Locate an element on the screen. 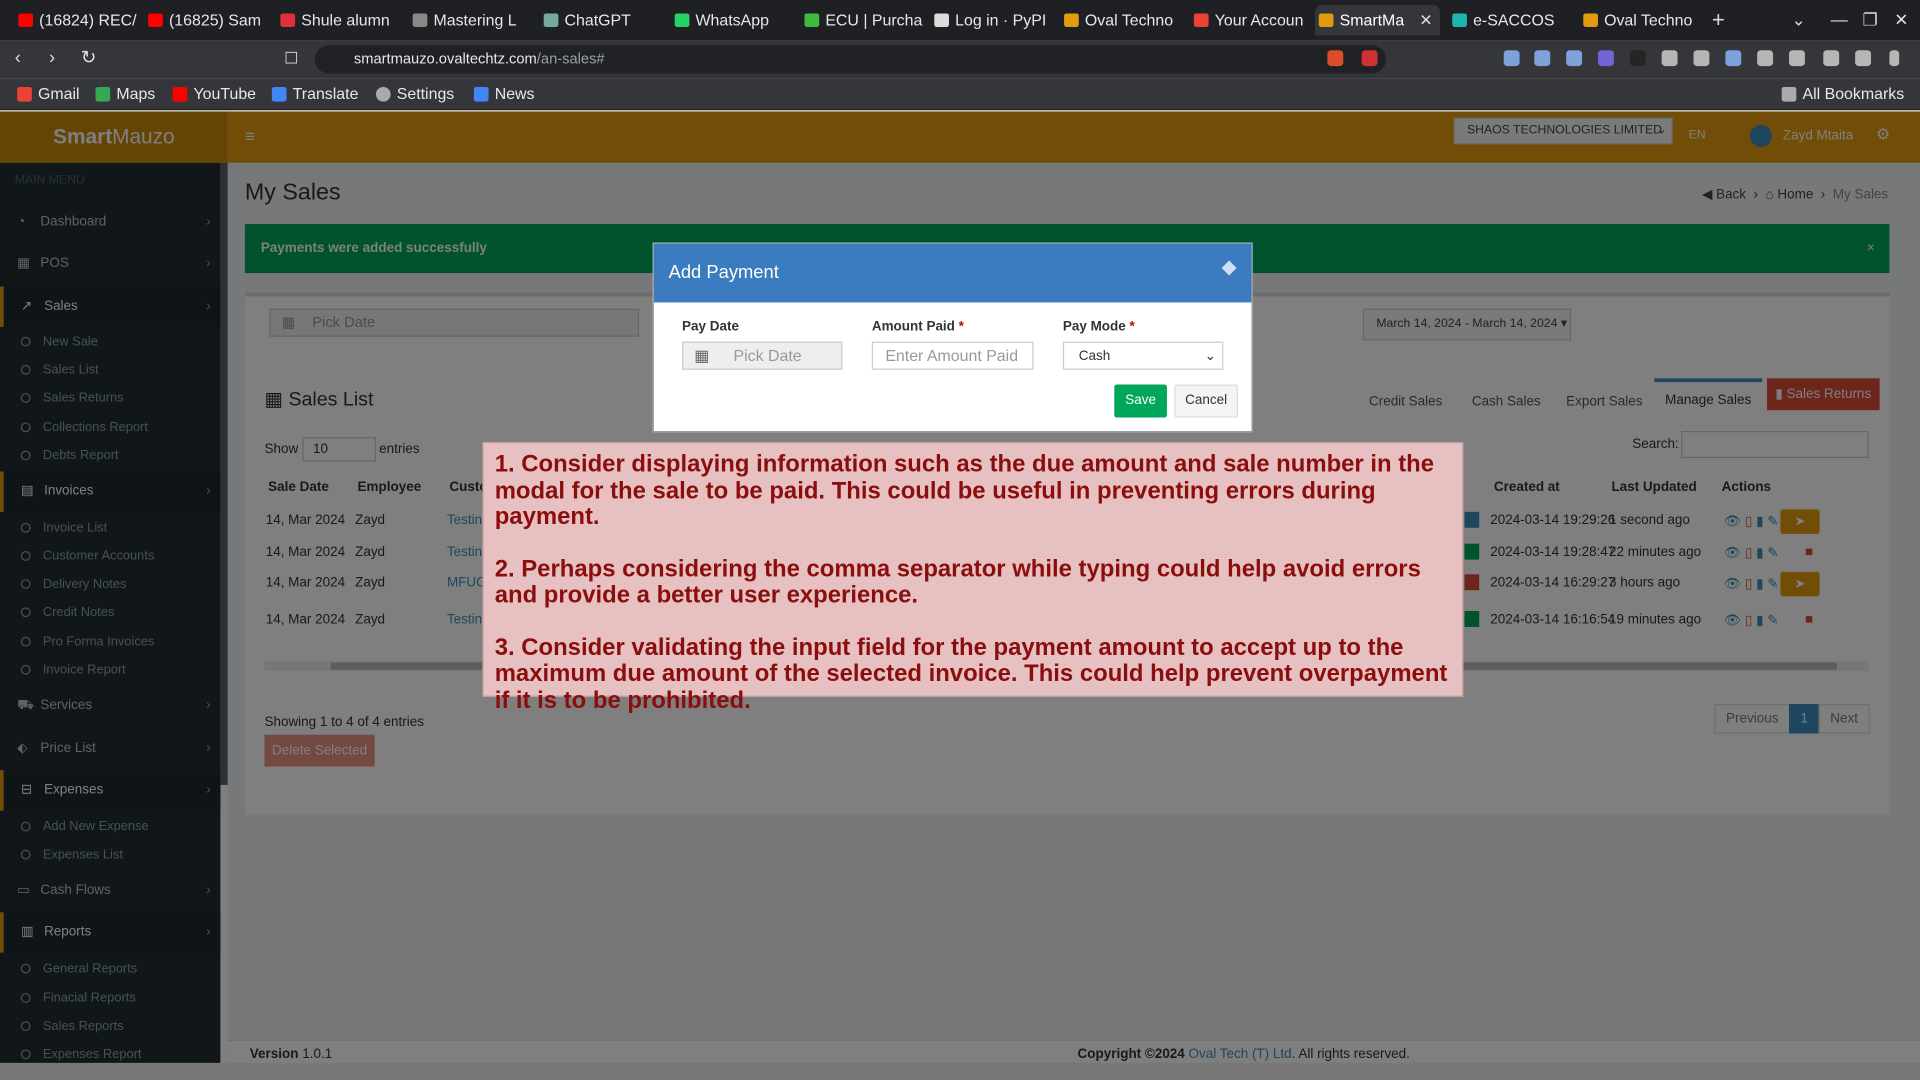 Image resolution: width=1920 pixels, height=1080 pixels. browser-tab: WhatsApp is located at coordinates (729, 20).